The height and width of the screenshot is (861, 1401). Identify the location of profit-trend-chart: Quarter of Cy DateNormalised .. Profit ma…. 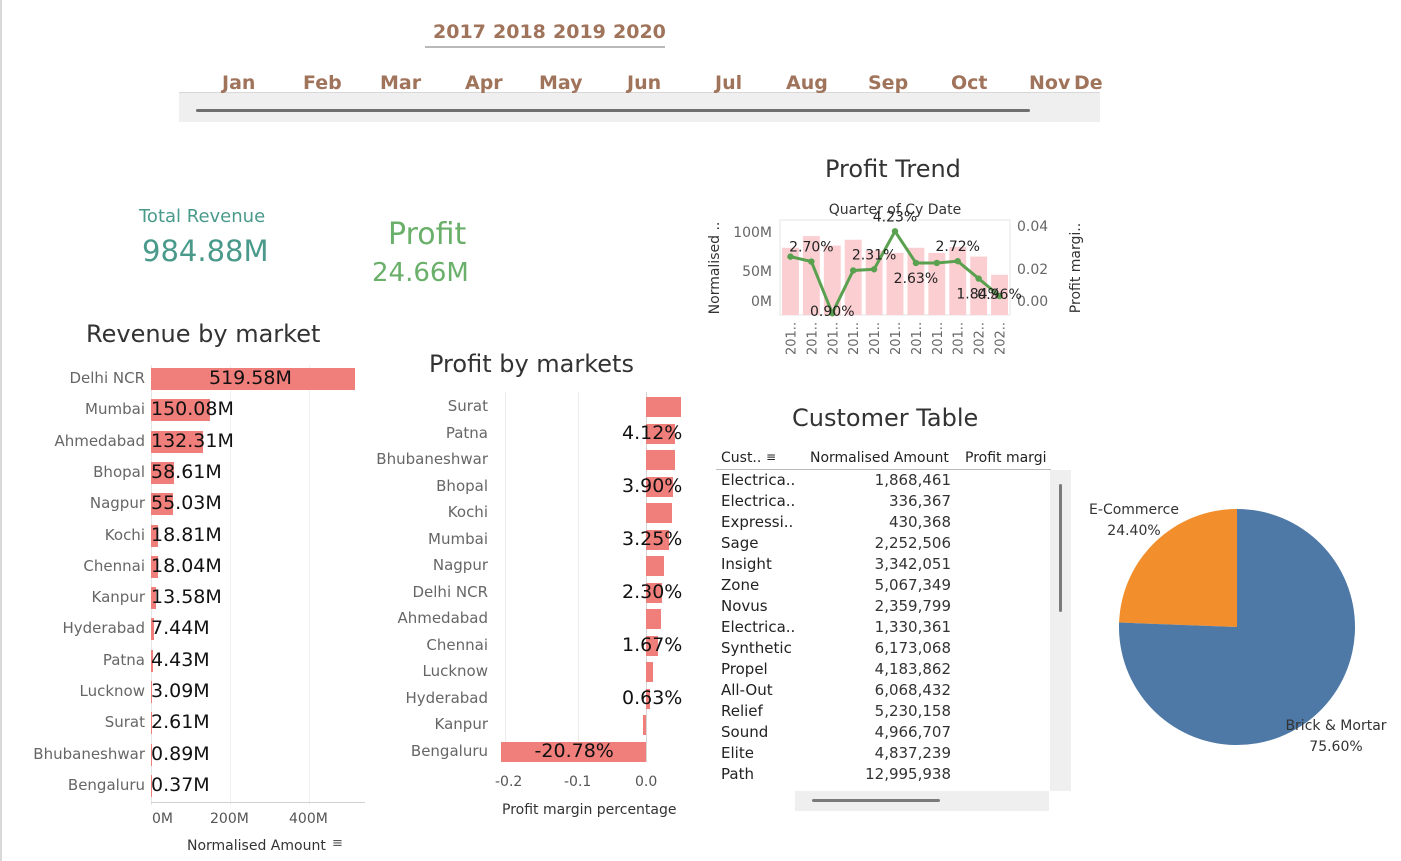
(895, 278).